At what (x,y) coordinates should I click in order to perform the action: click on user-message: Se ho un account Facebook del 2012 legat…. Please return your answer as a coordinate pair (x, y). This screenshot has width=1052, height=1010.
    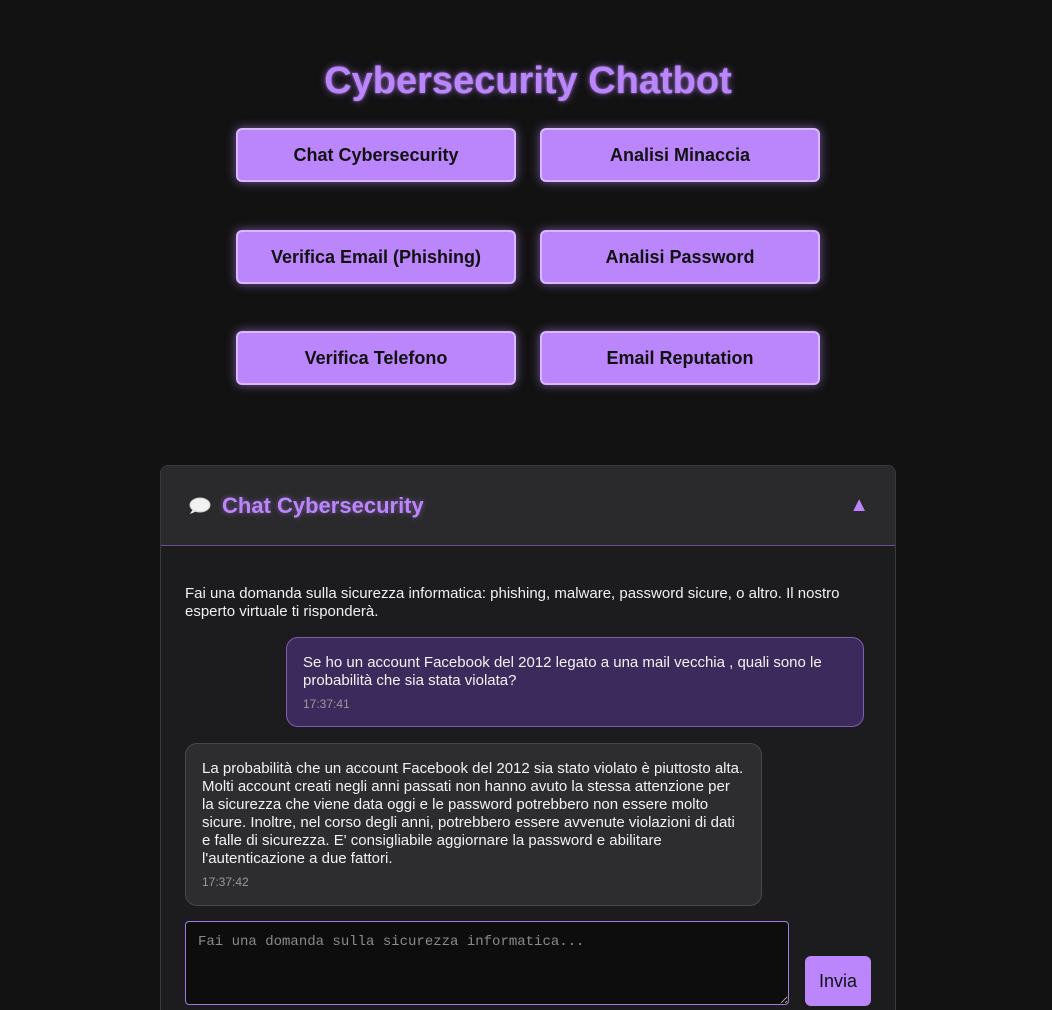
    Looking at the image, I should click on (575, 682).